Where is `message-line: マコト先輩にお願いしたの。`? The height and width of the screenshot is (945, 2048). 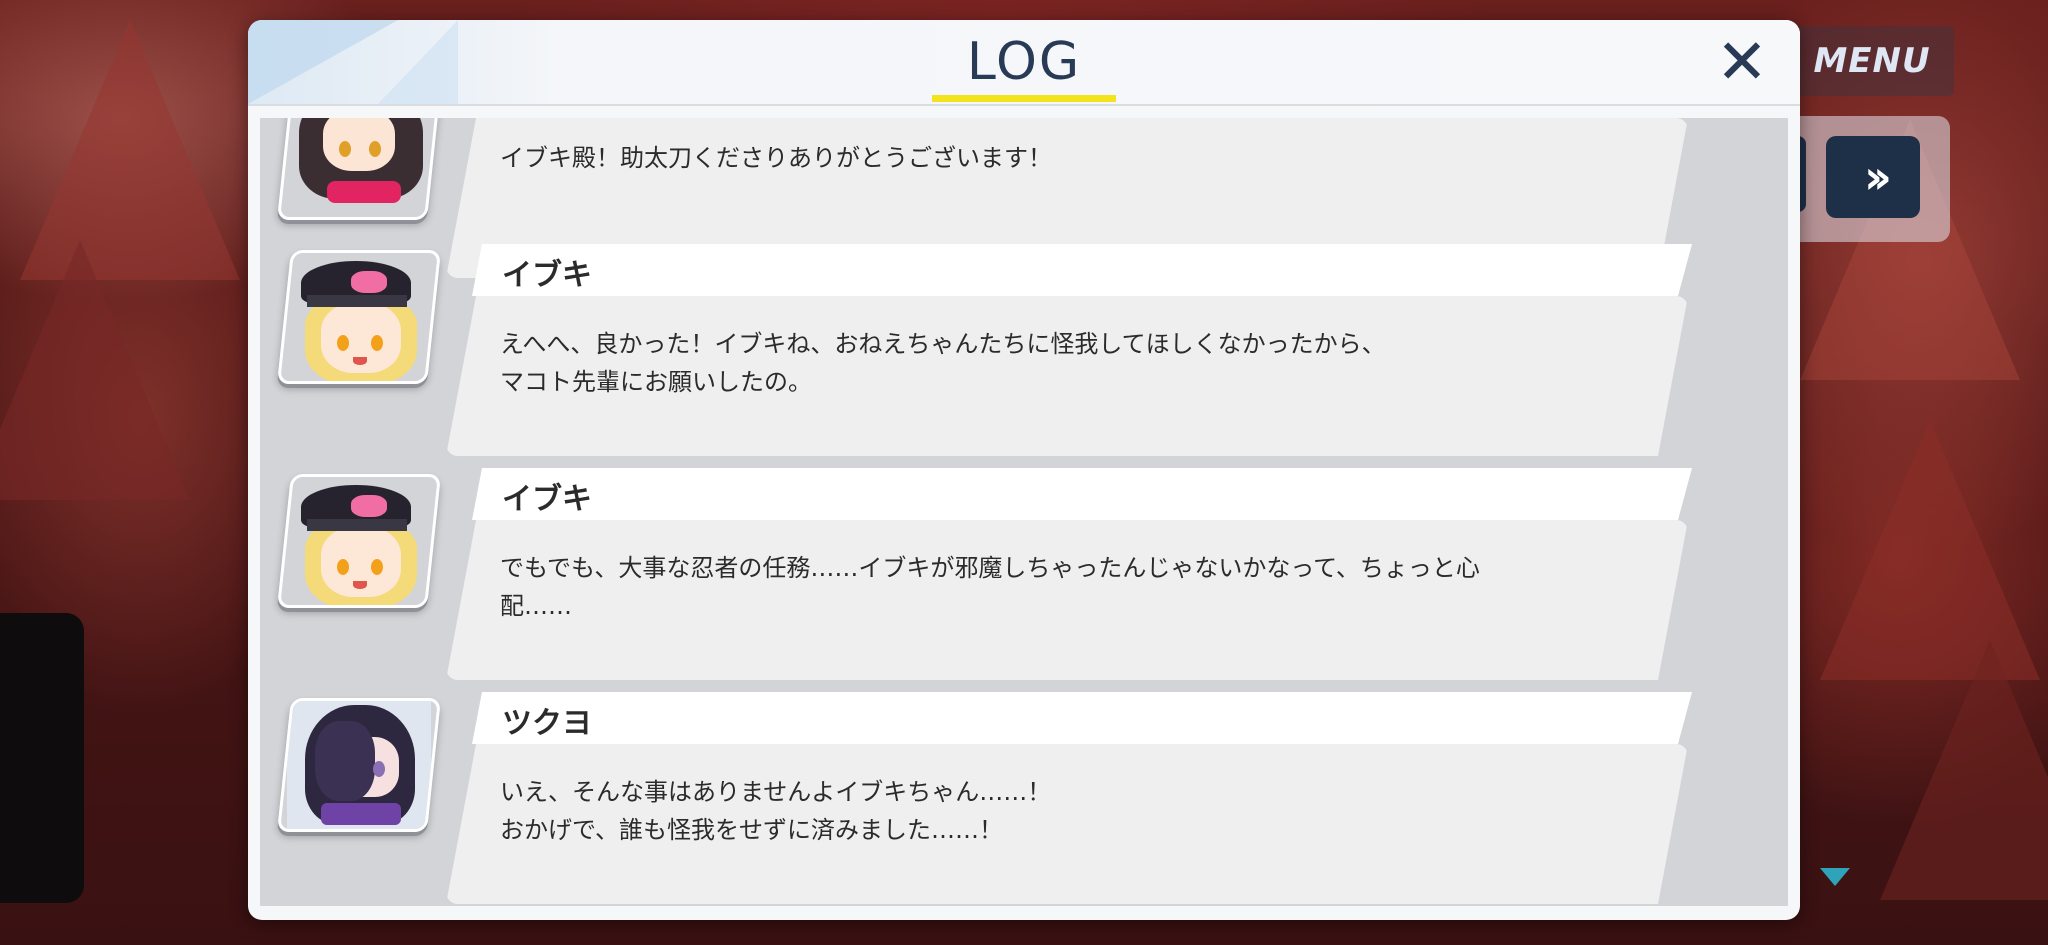
message-line: マコト先輩にお願いしたの。 is located at coordinates (656, 382).